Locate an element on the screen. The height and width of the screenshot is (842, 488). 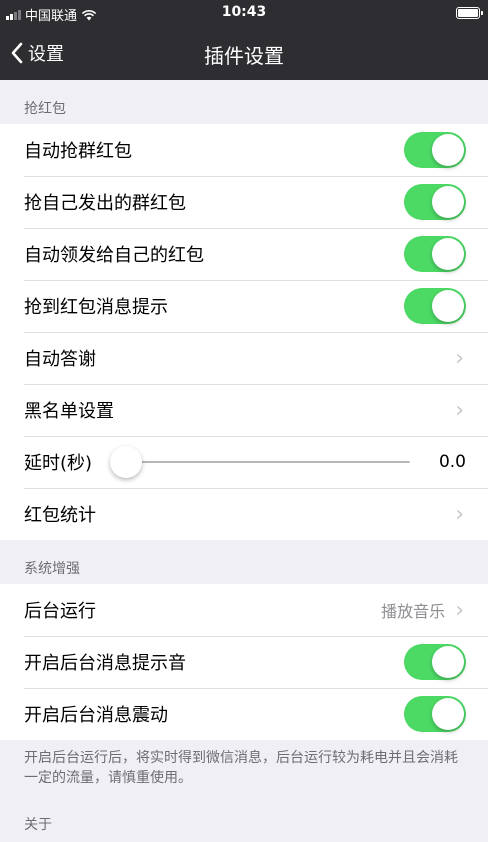
row-delay: 延时(秒) 0.0 is located at coordinates (244, 462).